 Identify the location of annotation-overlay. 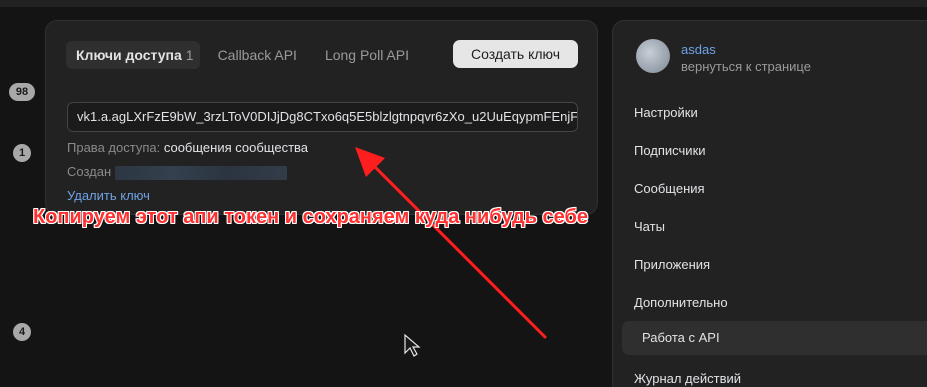
(451, 252).